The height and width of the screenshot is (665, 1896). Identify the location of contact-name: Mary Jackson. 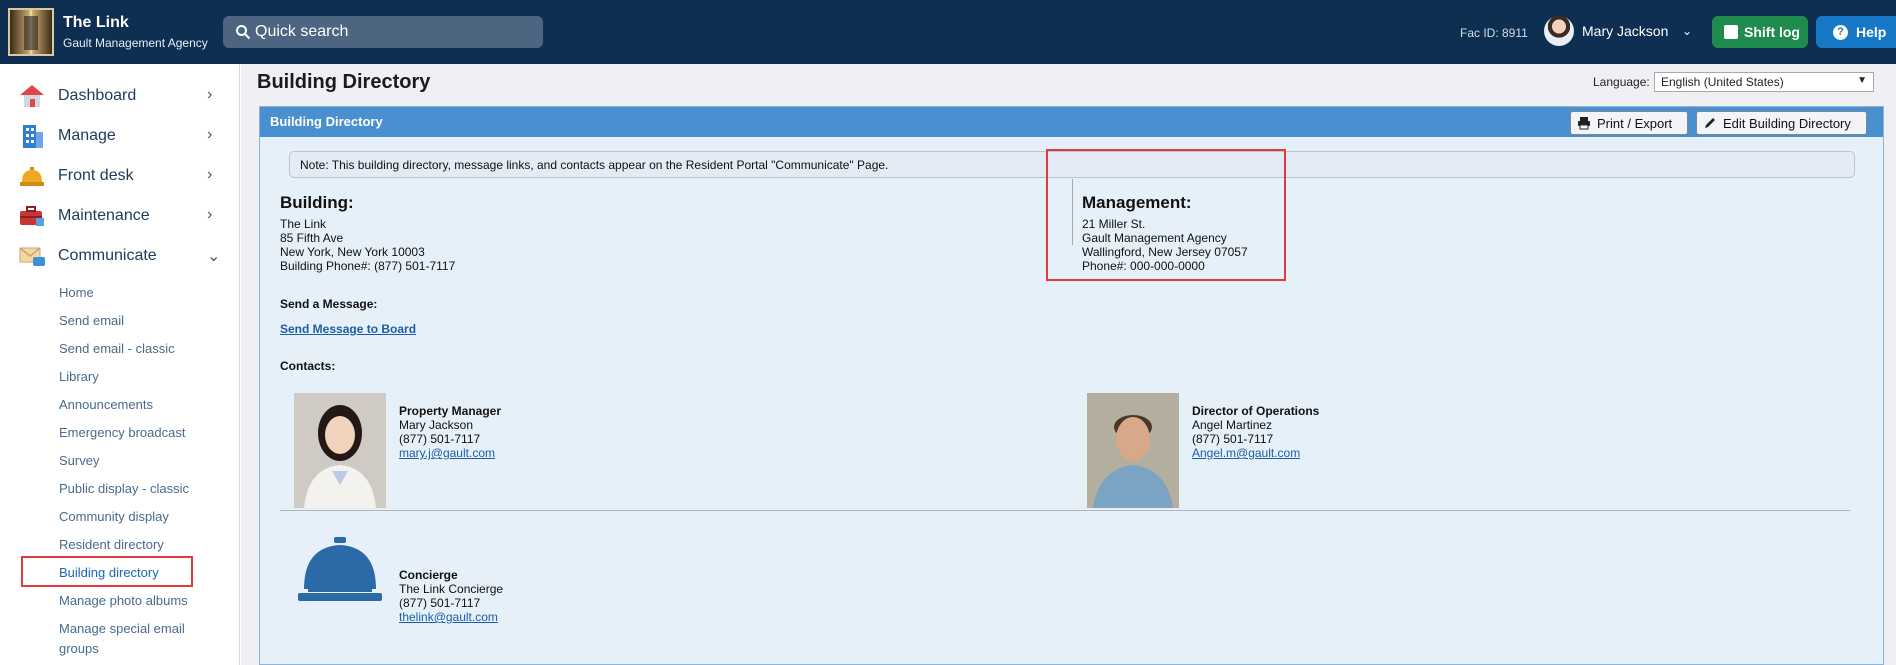
(436, 425).